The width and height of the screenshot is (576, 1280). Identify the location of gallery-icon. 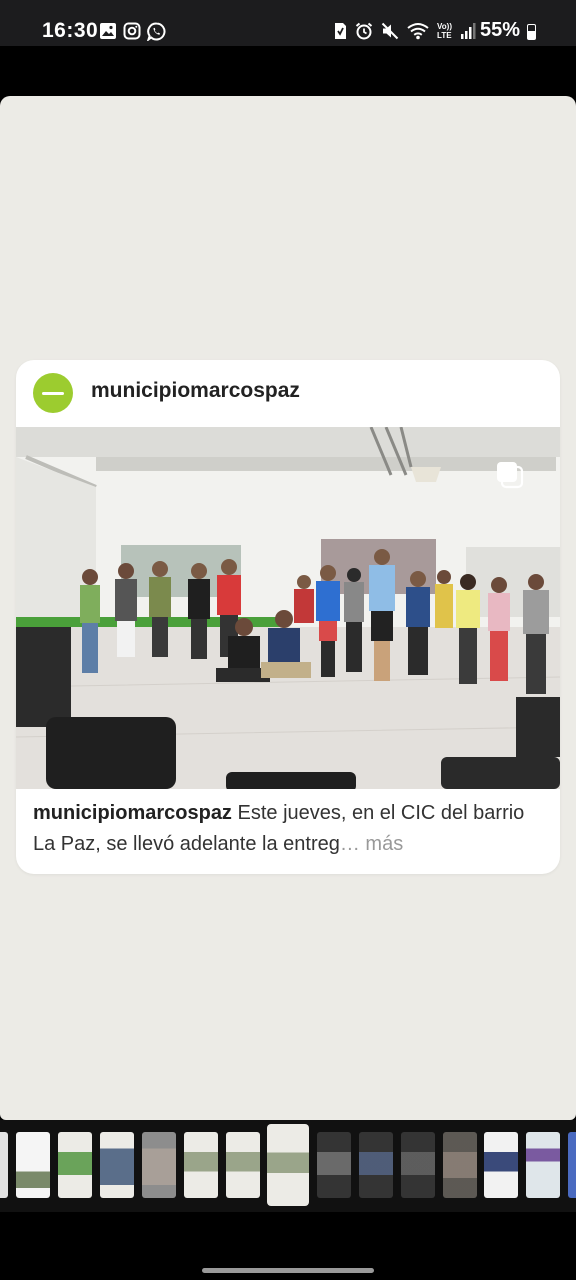
(108, 31).